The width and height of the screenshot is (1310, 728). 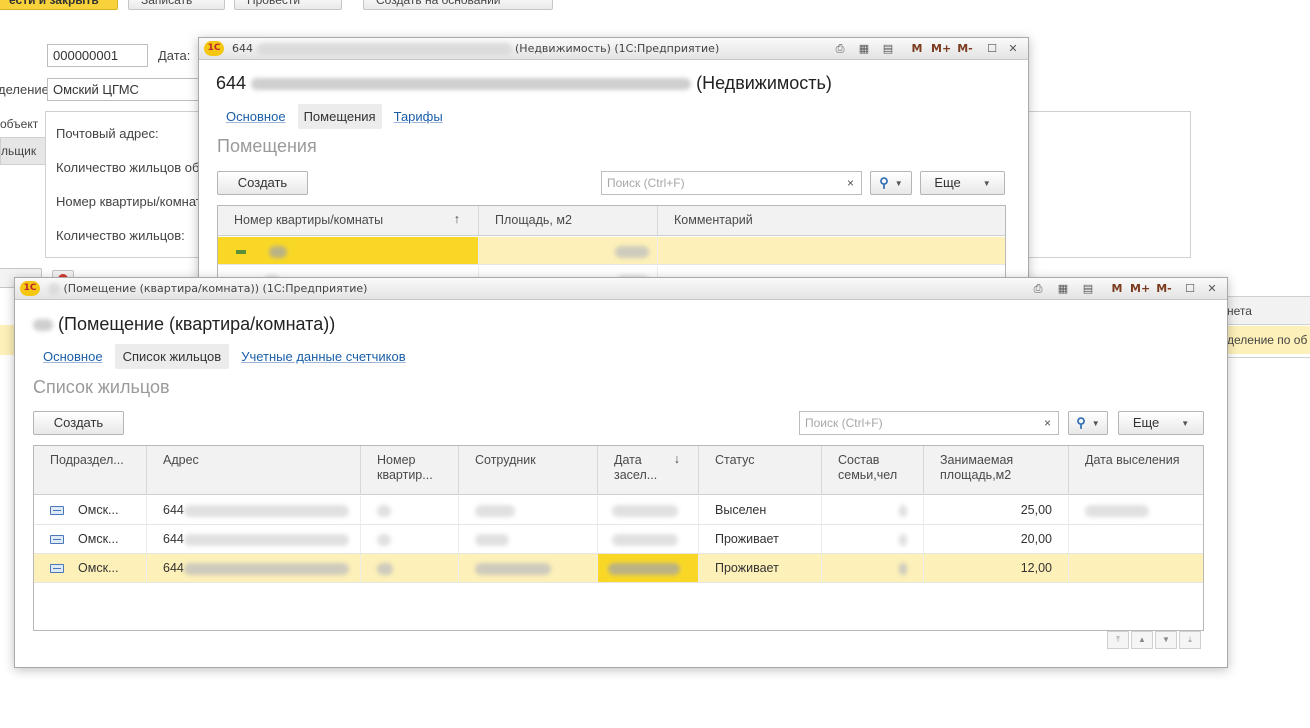 I want to click on column-header-move-in-date: Дата засел... ↓, so click(x=648, y=470).